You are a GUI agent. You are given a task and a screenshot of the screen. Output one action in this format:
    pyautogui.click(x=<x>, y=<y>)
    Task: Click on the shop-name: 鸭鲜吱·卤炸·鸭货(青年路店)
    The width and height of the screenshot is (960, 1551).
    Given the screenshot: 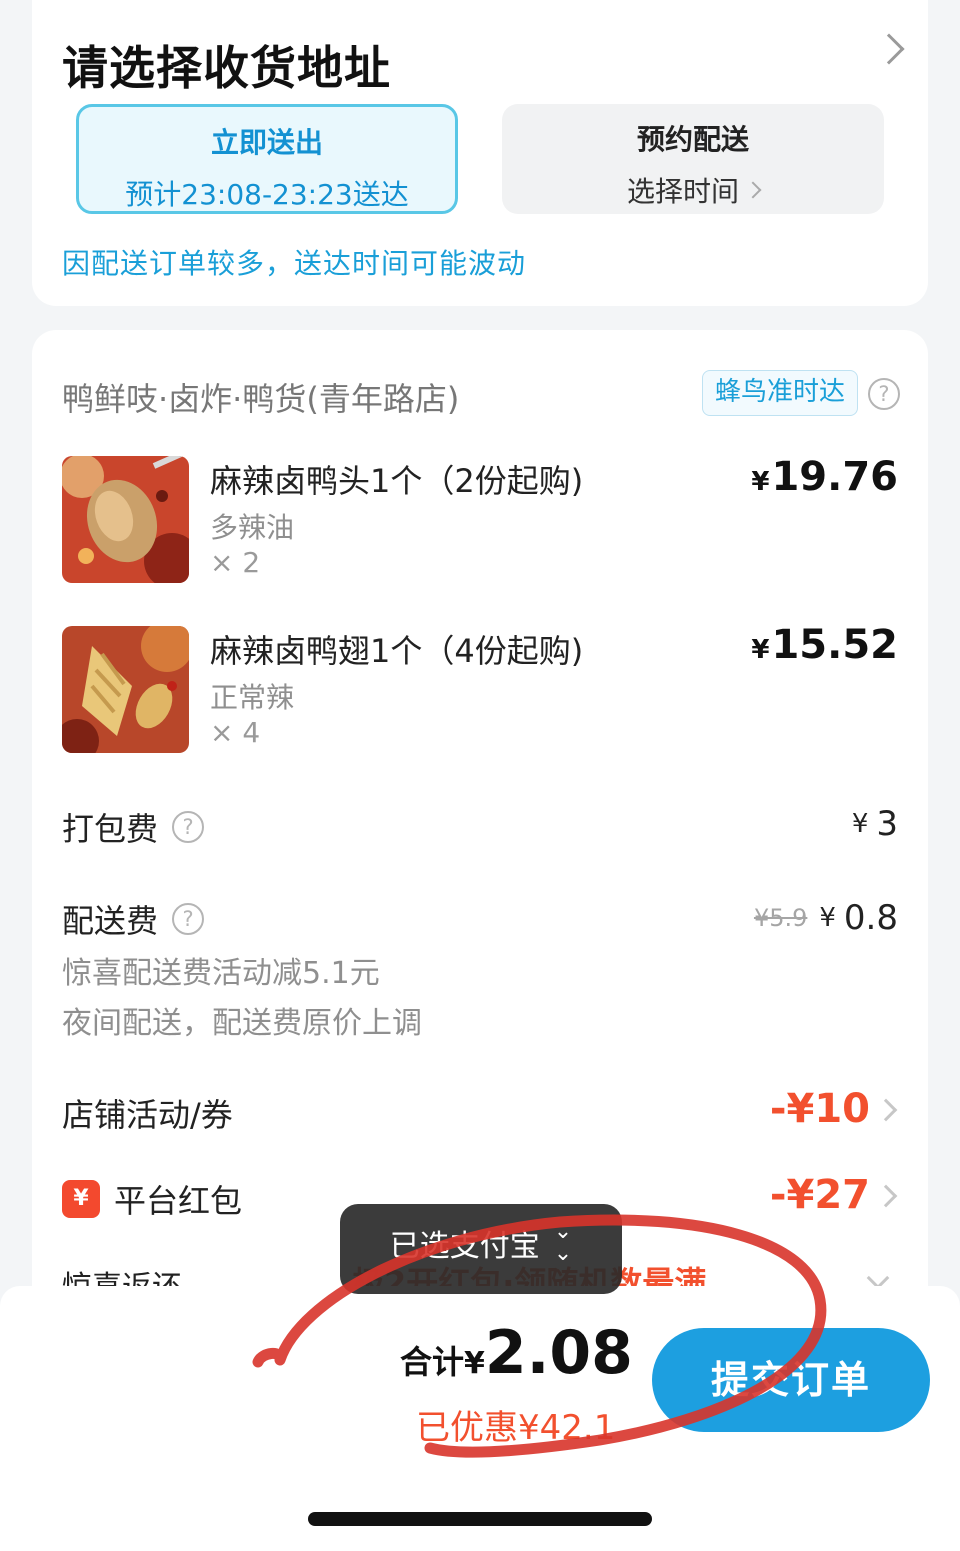 What is the action you would take?
    pyautogui.click(x=260, y=397)
    